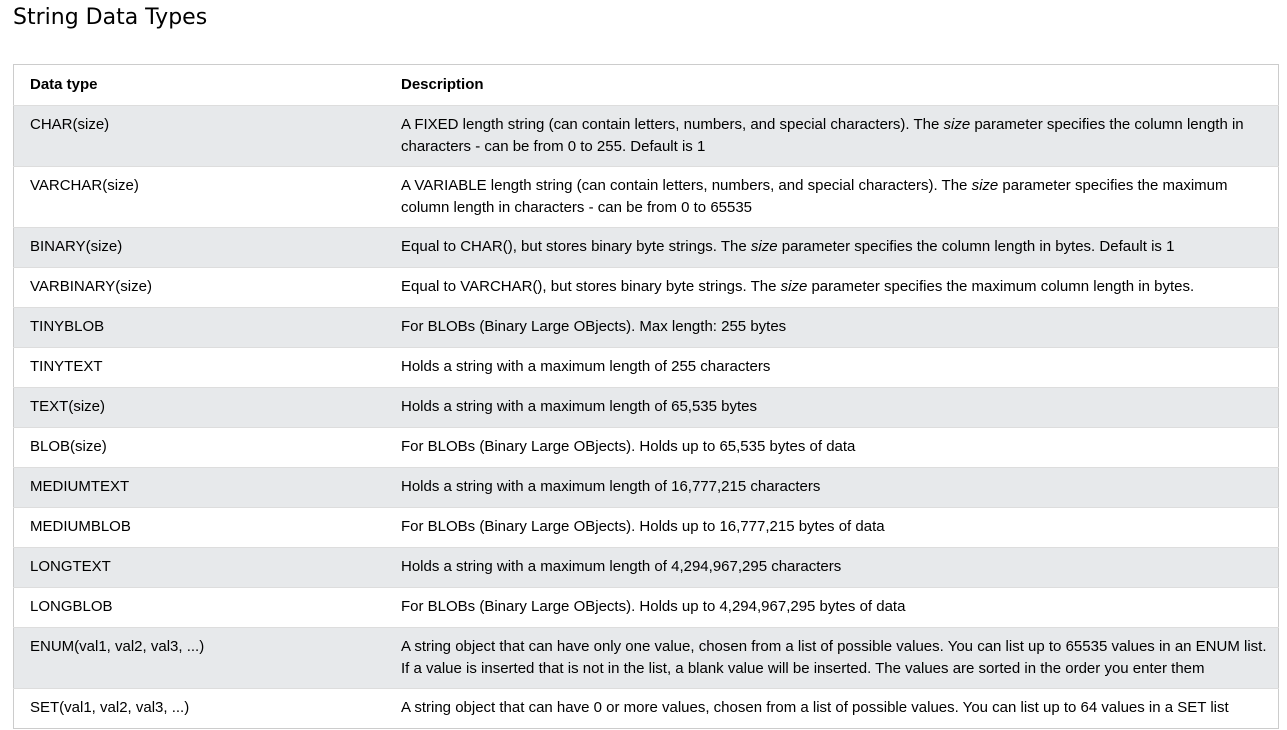  Describe the element at coordinates (199, 658) in the screenshot. I see `data-type-cell: ENUM(val1, val2, val3, ...)` at that location.